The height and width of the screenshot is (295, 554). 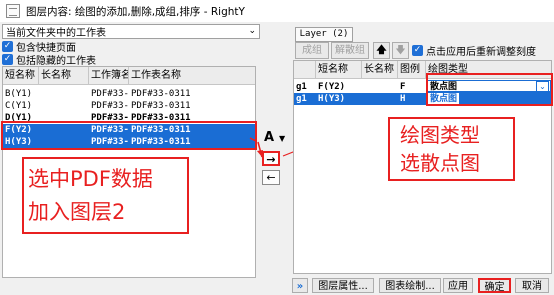 I want to click on right-note-line2: 选散点图, so click(x=440, y=163).